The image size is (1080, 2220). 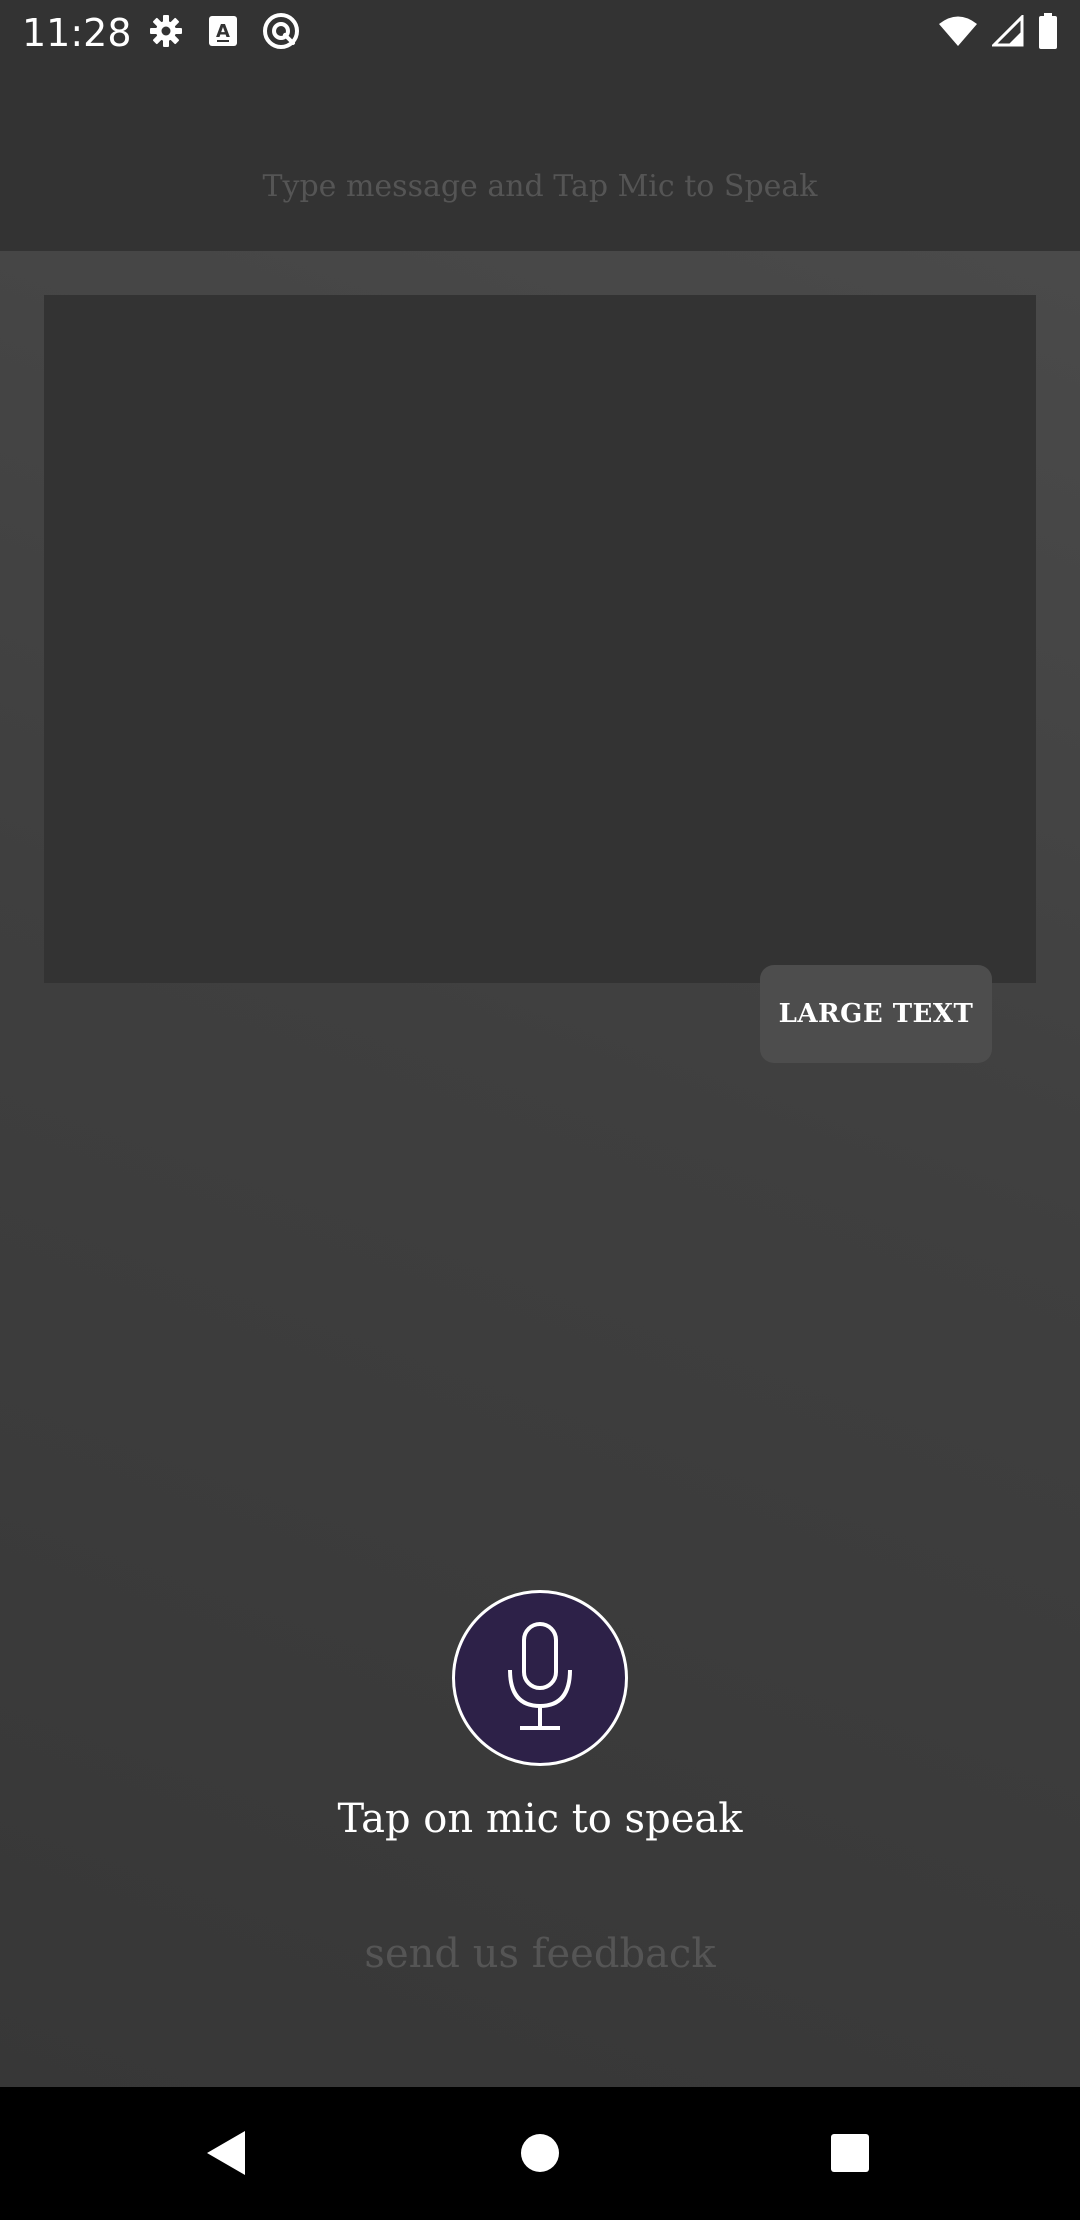 I want to click on signal-icon, so click(x=1007, y=32).